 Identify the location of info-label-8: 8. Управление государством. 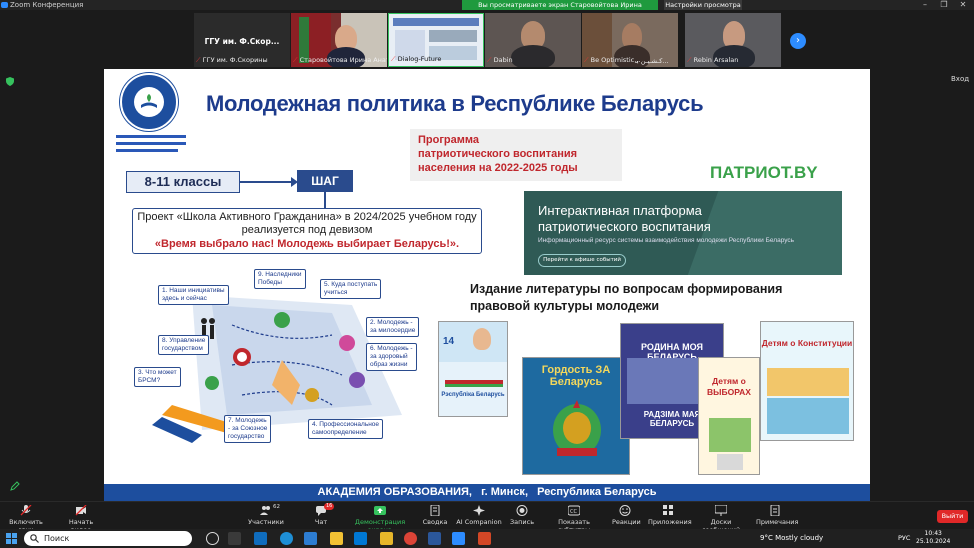
(184, 345).